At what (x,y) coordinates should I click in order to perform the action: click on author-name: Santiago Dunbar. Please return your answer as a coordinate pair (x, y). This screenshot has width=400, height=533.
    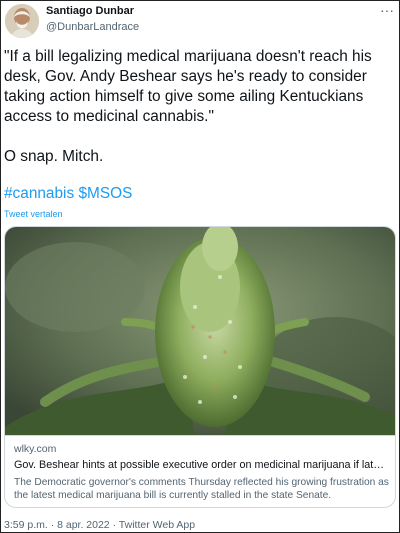
    Looking at the image, I should click on (90, 11).